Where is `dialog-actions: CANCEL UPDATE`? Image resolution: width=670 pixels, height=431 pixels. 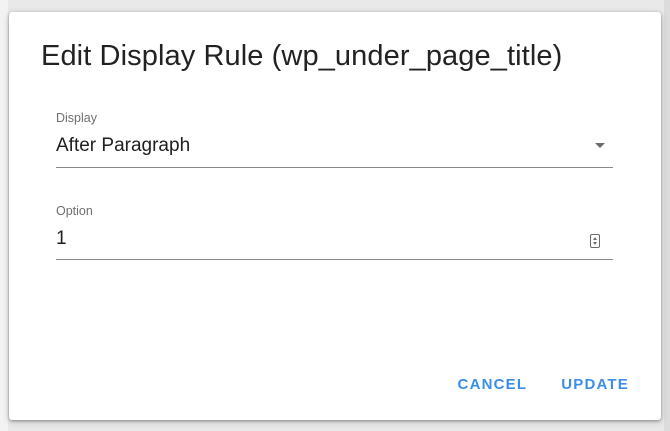 dialog-actions: CANCEL UPDATE is located at coordinates (543, 384).